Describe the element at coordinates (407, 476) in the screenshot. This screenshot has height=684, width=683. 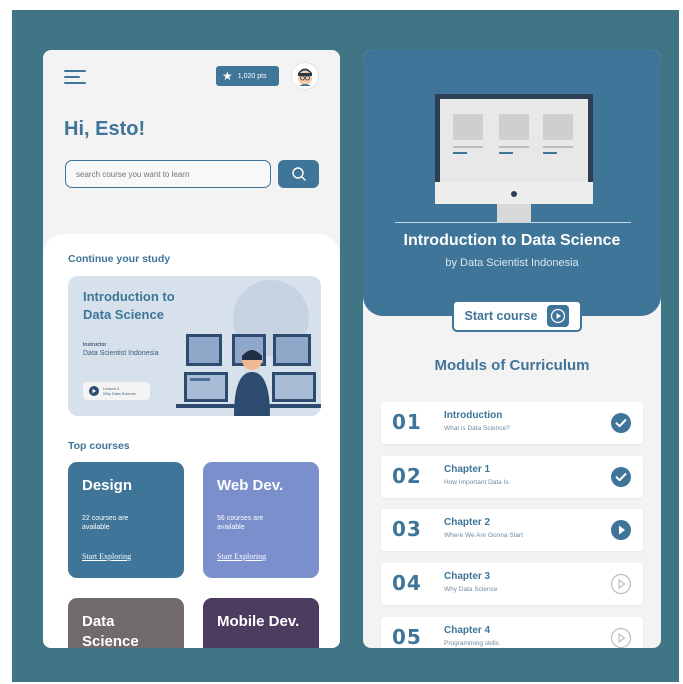
I see `module-number: 02` at that location.